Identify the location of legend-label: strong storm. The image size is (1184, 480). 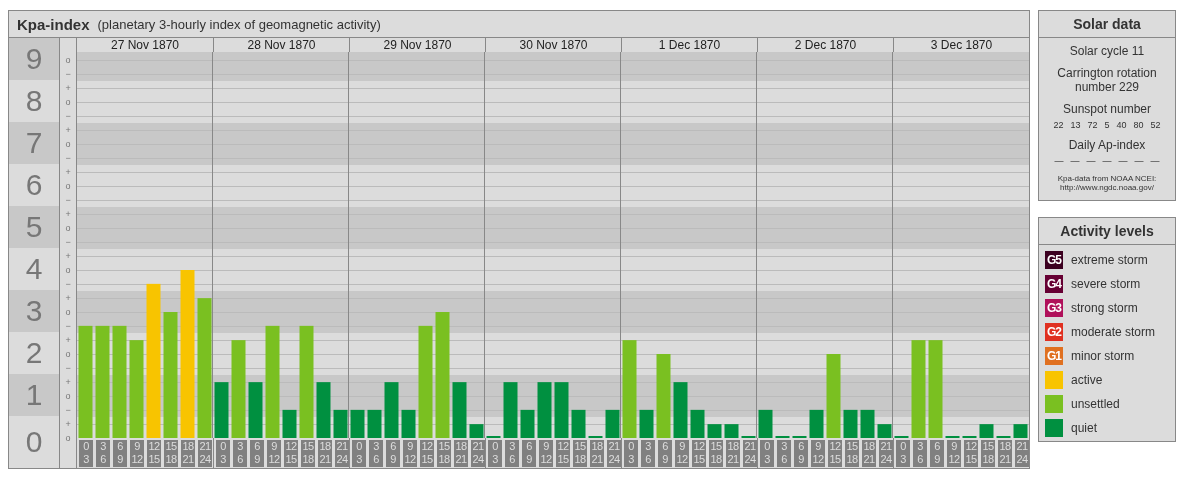
(1104, 308).